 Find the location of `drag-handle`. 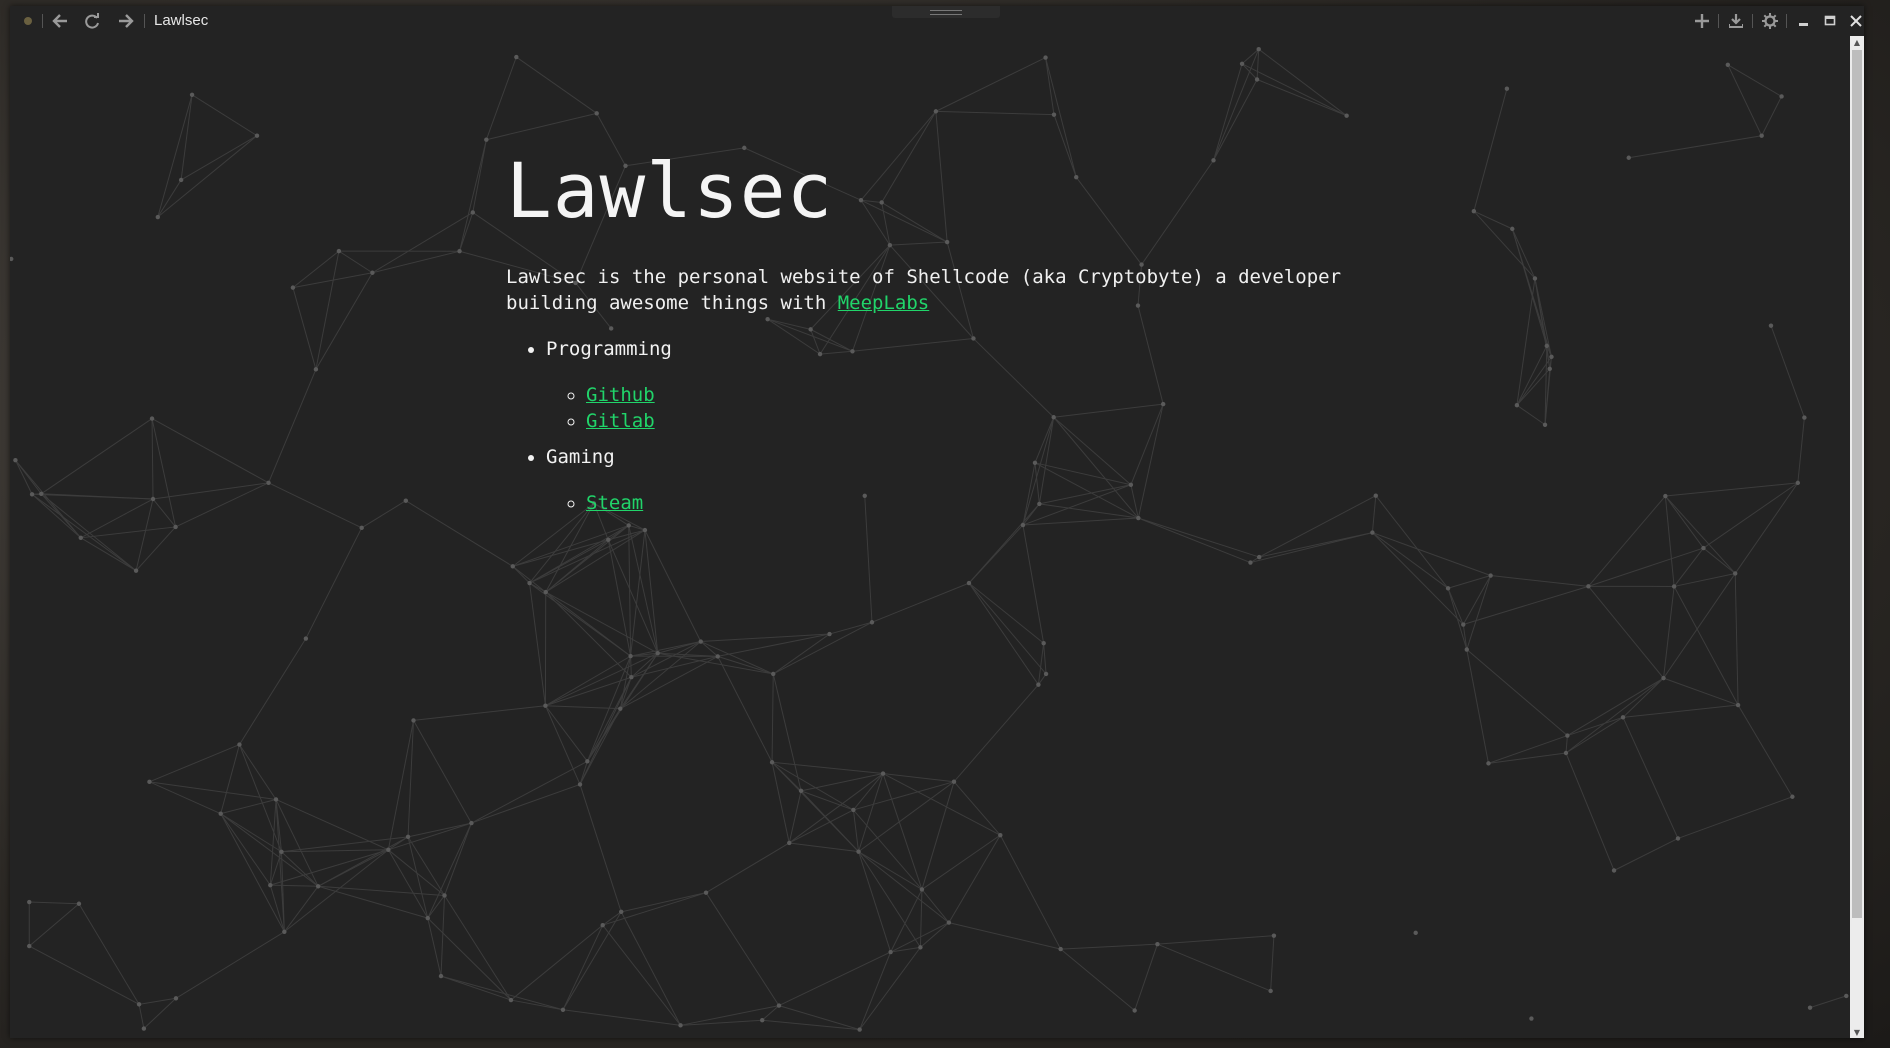

drag-handle is located at coordinates (946, 12).